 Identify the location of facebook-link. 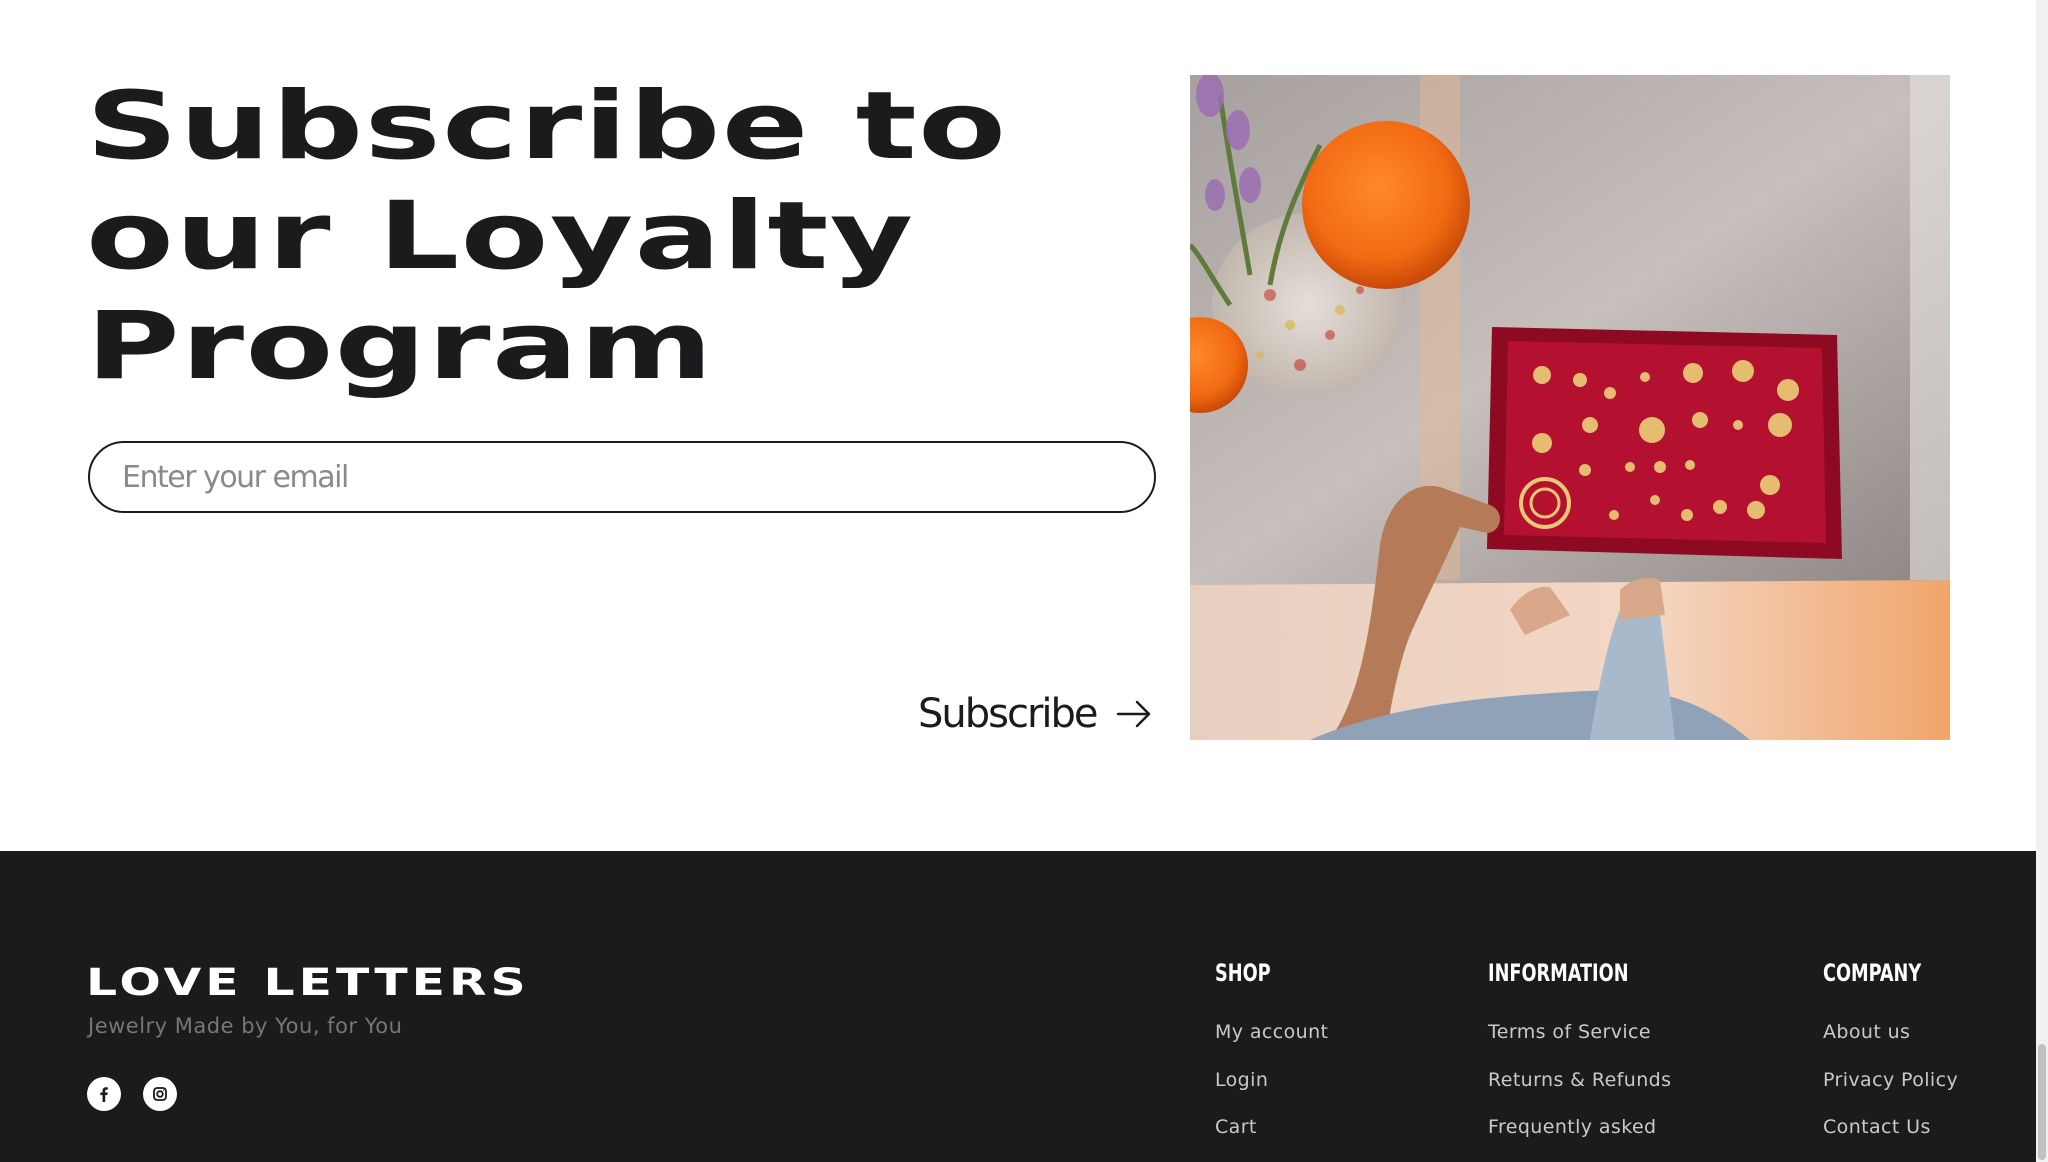
(104, 1094).